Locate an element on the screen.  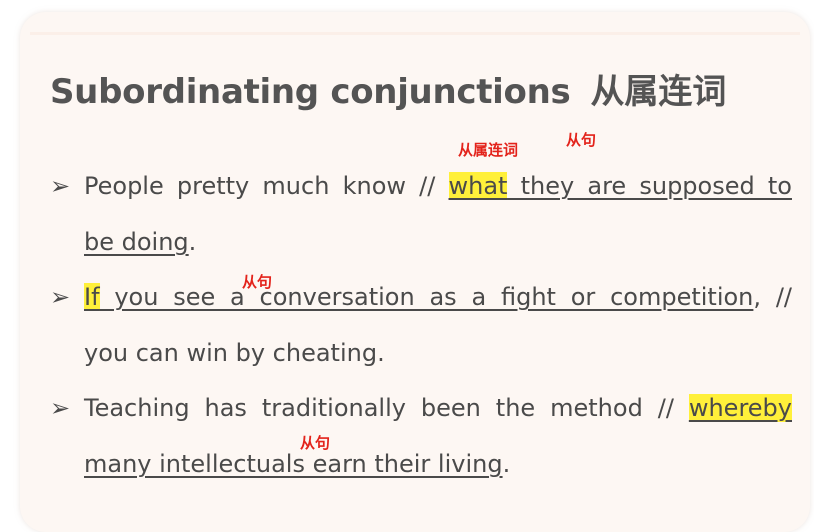
bullet-2-main-clause: you can win by cheating. is located at coordinates (234, 353).